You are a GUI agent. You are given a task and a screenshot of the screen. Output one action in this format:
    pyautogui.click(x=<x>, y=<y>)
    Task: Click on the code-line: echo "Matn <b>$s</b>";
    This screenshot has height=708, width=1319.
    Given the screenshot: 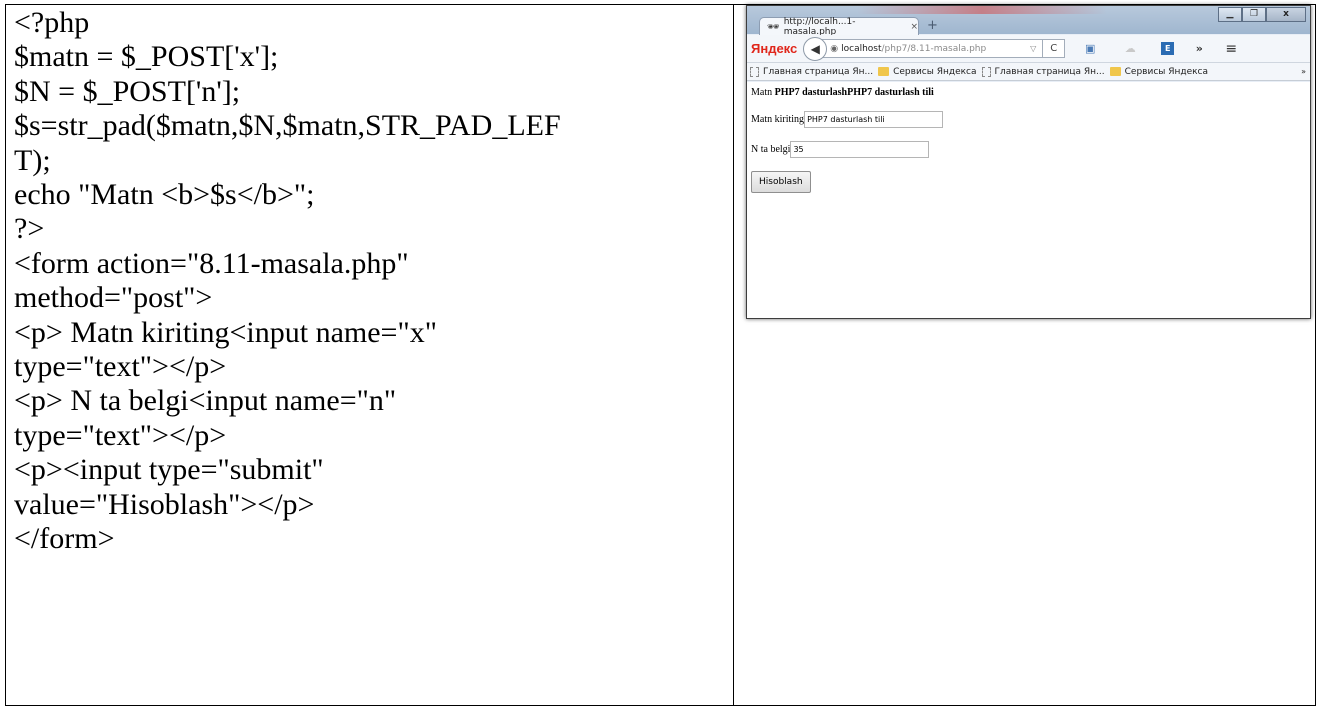 What is the action you would take?
    pyautogui.click(x=164, y=195)
    